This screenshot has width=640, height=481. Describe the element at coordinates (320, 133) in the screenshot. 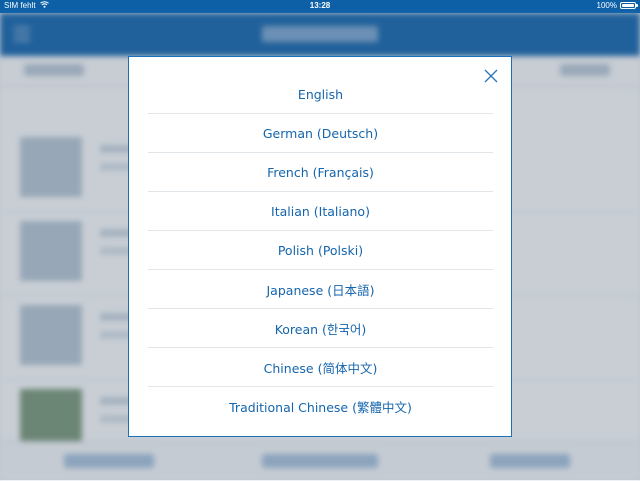

I see `language-option-german: German (Deutsch)` at that location.